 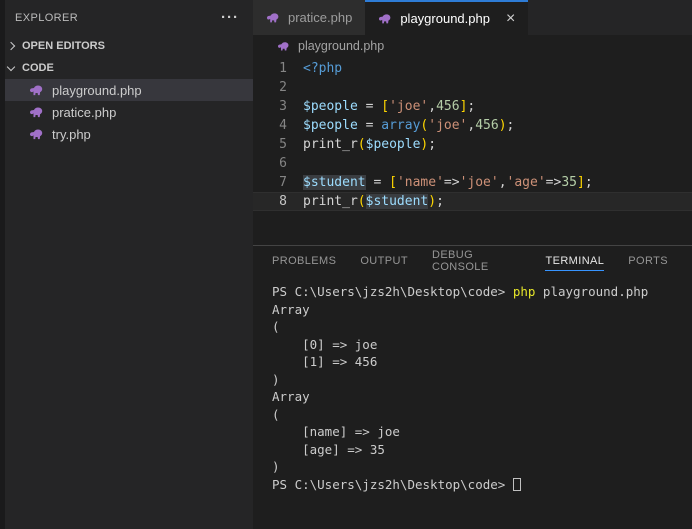 I want to click on token: $student, so click(x=334, y=182).